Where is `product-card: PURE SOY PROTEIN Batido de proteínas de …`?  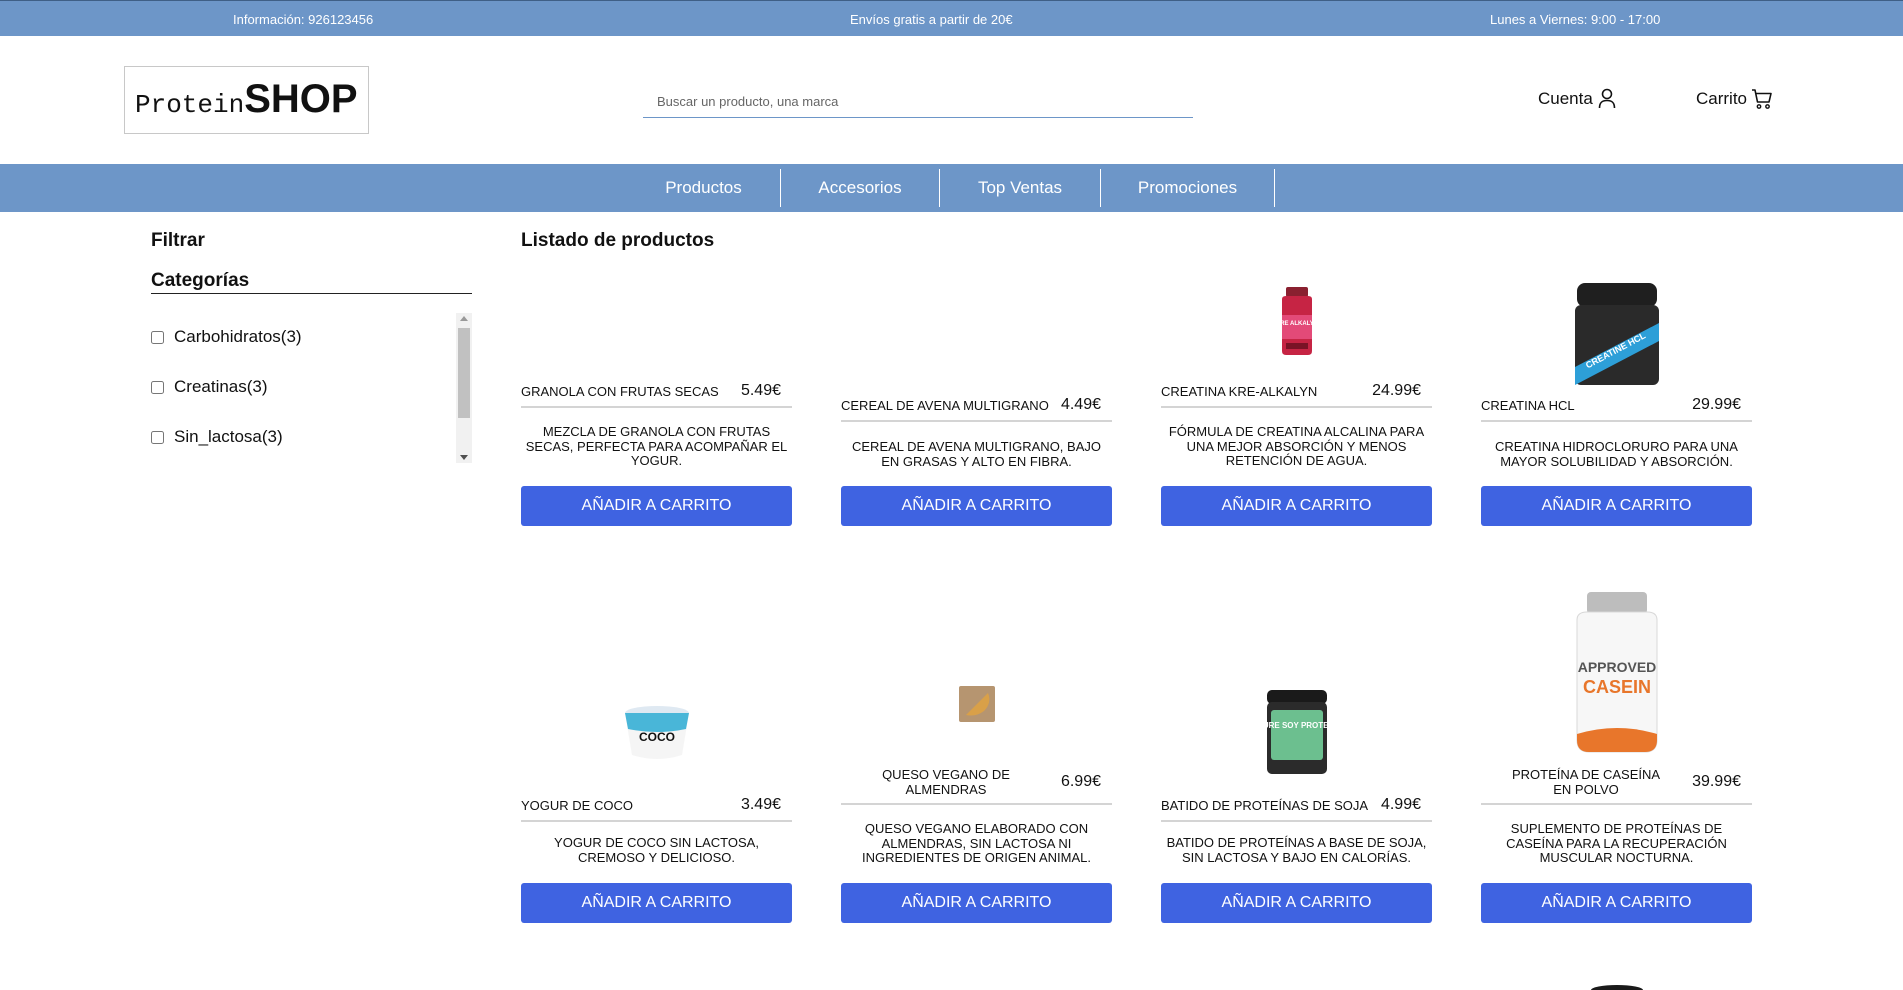 product-card: PURE SOY PROTEIN Batido de proteínas de … is located at coordinates (1296, 755).